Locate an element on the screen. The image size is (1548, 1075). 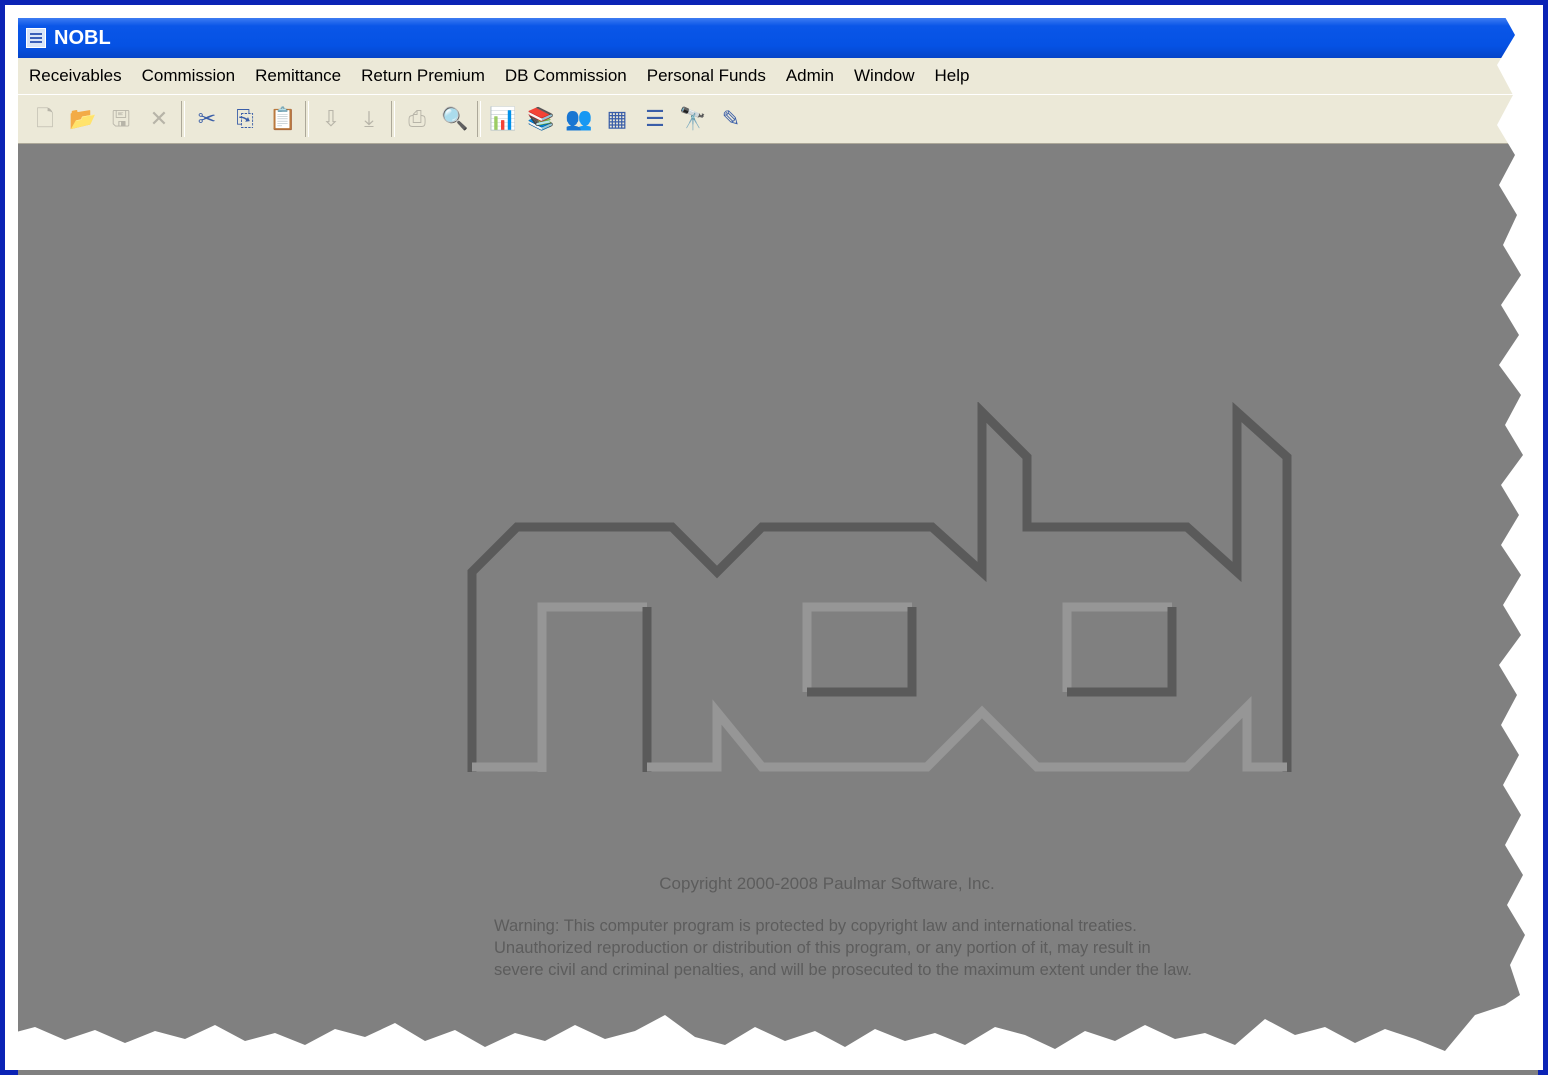
calculator-icon: ▦ is located at coordinates (617, 119).